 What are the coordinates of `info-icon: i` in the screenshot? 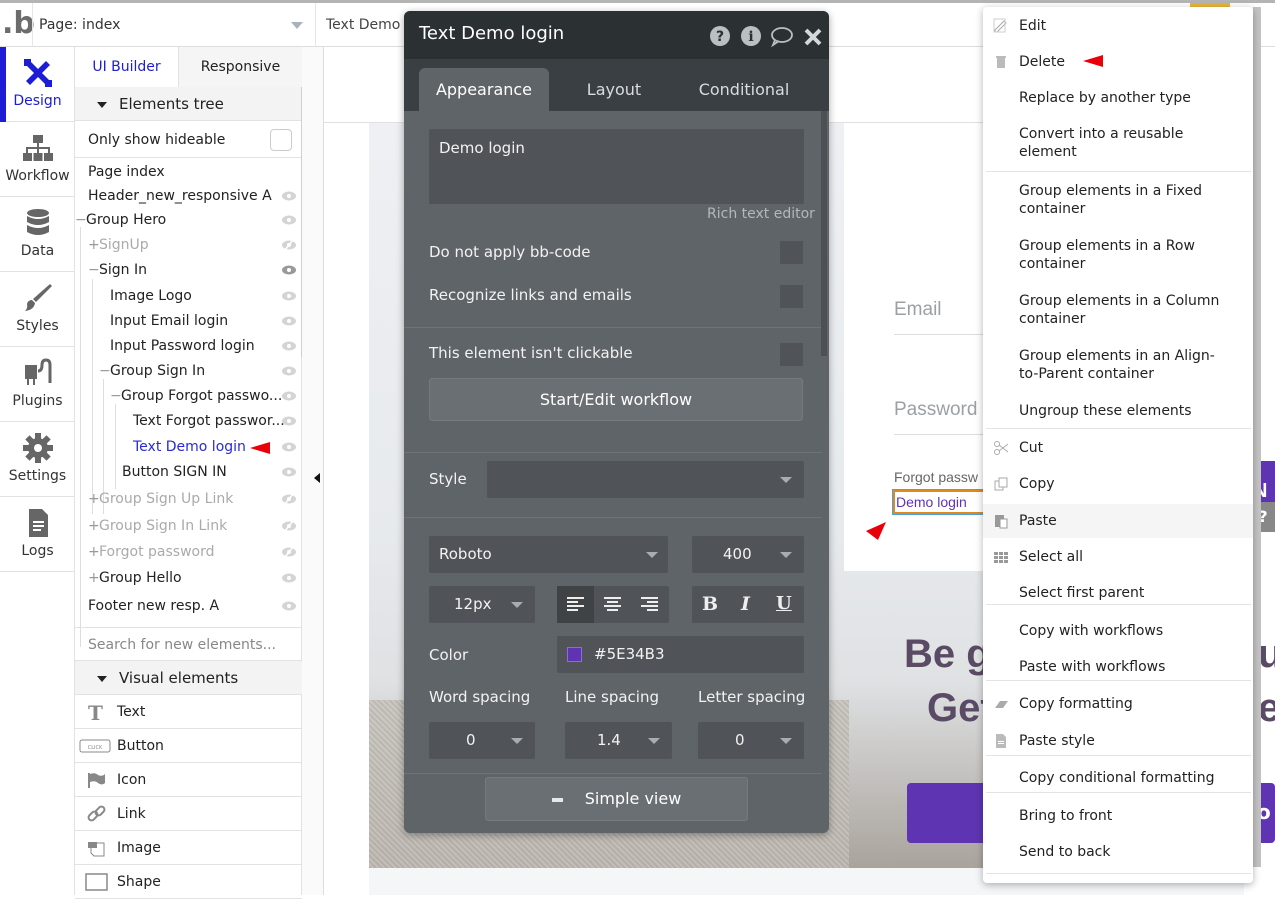 It's located at (751, 36).